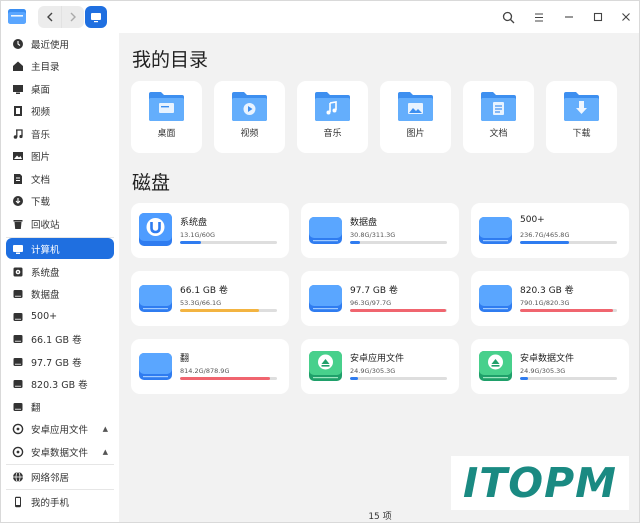 The width and height of the screenshot is (640, 523). Describe the element at coordinates (60, 361) in the screenshot. I see `sidebar-item-97gb-volume: 97.7 GB 卷` at that location.